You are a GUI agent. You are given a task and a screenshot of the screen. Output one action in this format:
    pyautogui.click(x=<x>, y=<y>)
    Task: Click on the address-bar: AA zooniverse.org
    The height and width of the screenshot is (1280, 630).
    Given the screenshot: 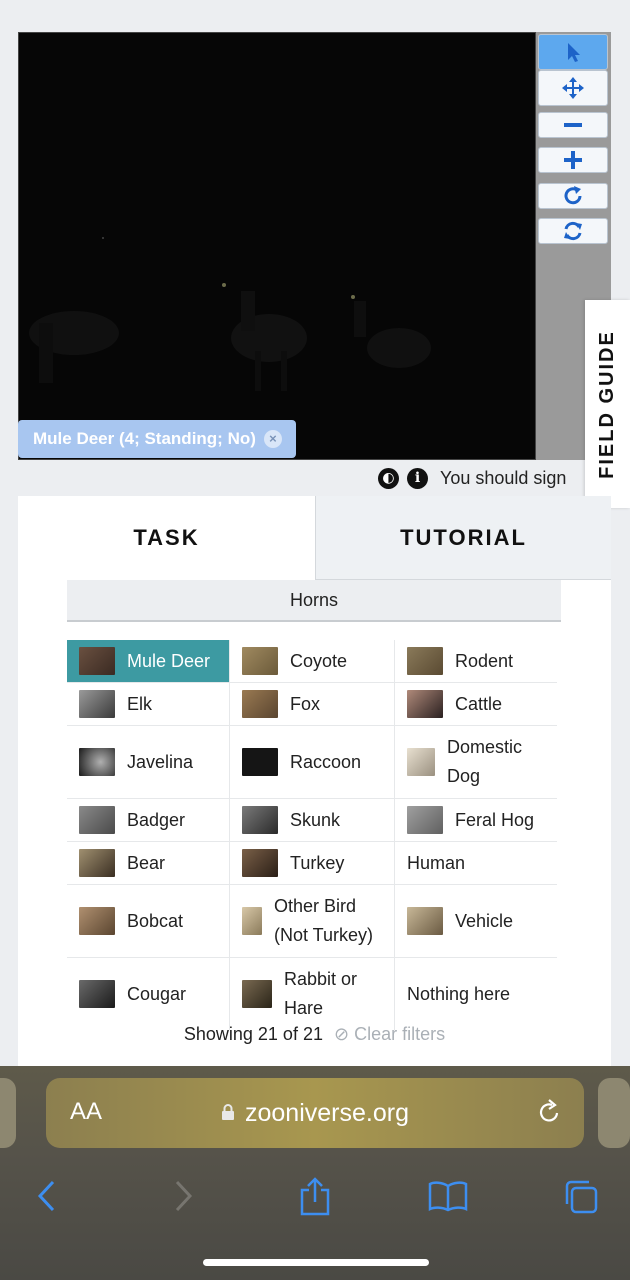 What is the action you would take?
    pyautogui.click(x=315, y=1113)
    